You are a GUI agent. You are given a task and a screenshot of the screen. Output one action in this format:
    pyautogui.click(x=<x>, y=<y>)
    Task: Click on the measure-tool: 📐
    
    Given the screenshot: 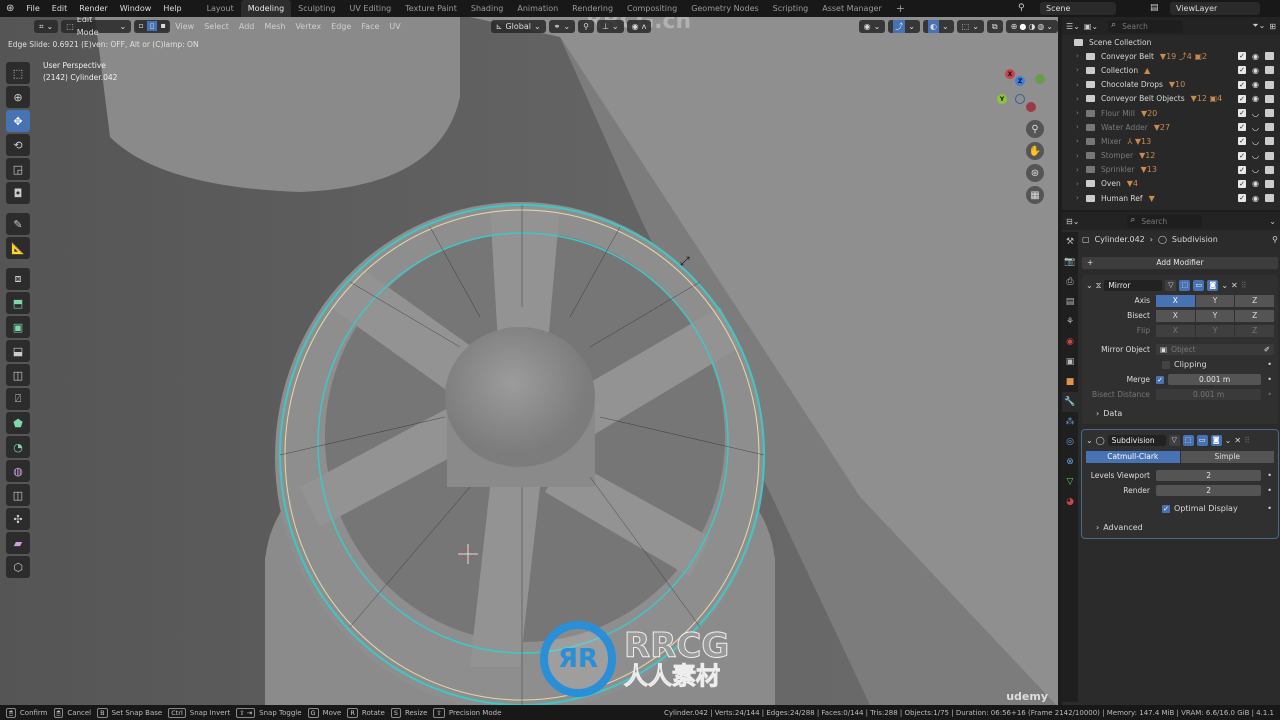 What is the action you would take?
    pyautogui.click(x=18, y=248)
    